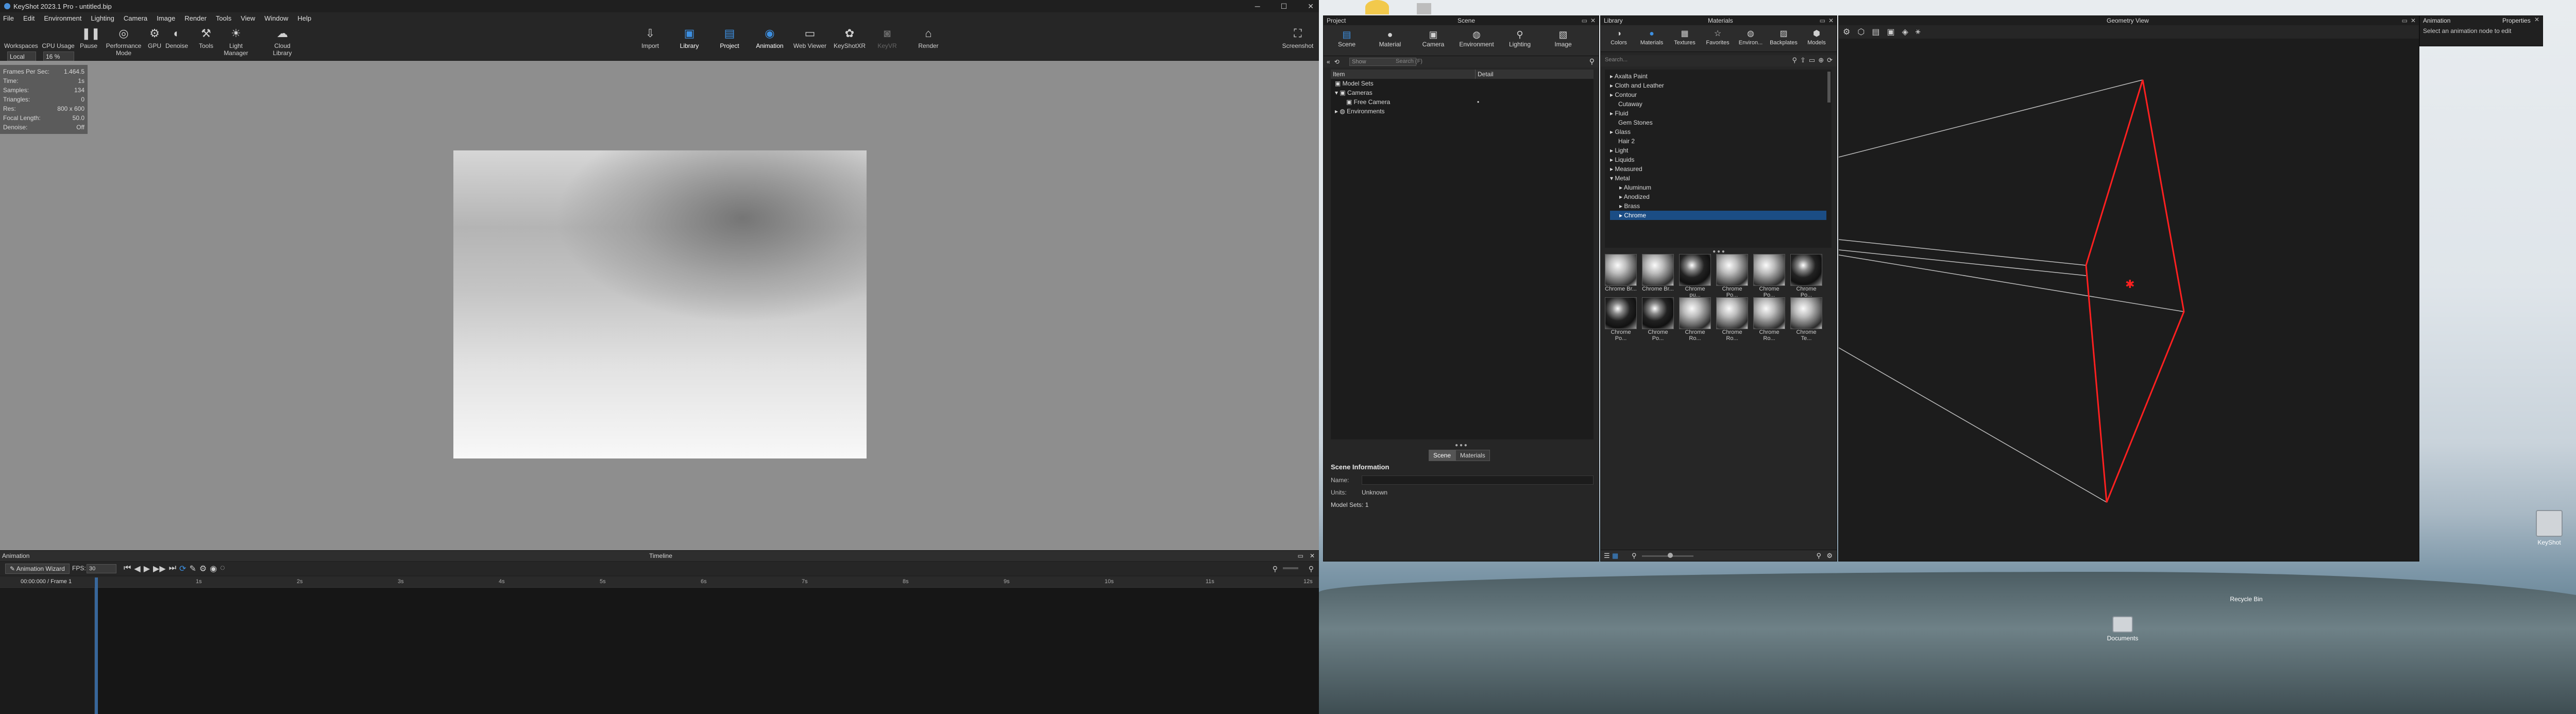 This screenshot has height=714, width=2576. What do you see at coordinates (248, 18) in the screenshot?
I see `menu-view: View` at bounding box center [248, 18].